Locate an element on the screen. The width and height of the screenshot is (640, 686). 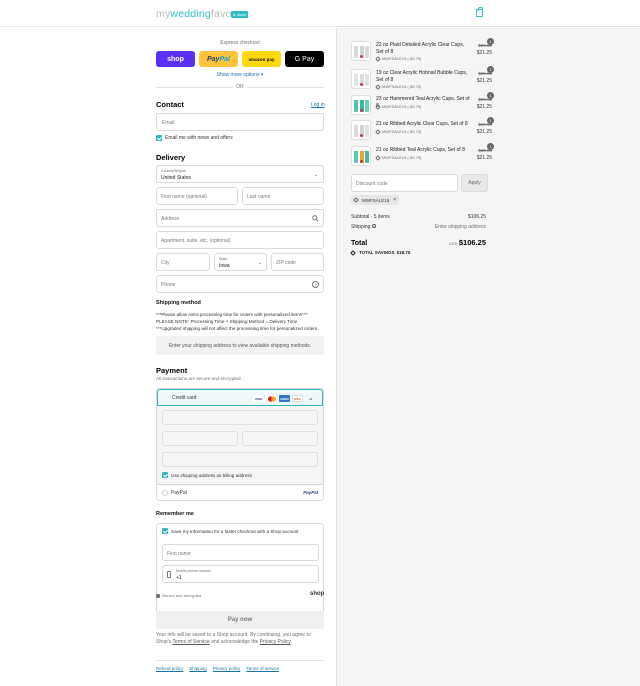
email-field: Email is located at coordinates (240, 122).